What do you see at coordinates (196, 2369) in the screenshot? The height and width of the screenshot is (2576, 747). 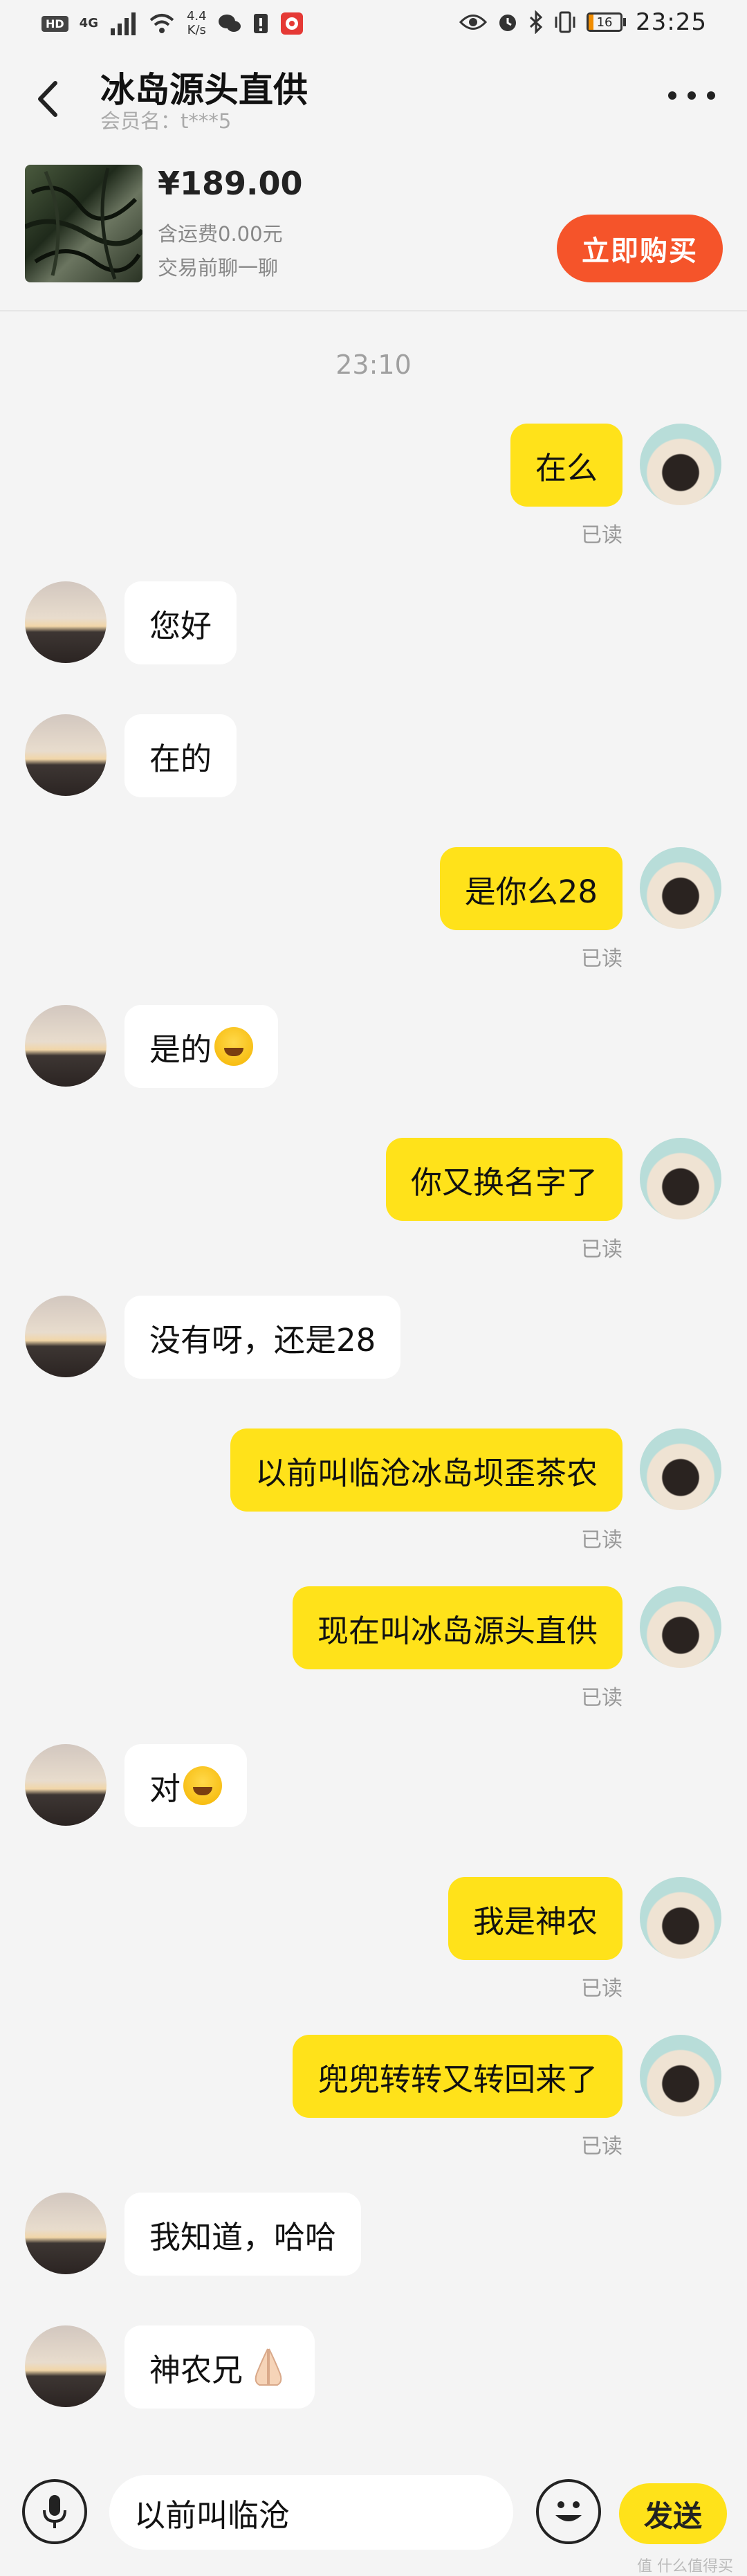 I see `message-text: 神农兄` at bounding box center [196, 2369].